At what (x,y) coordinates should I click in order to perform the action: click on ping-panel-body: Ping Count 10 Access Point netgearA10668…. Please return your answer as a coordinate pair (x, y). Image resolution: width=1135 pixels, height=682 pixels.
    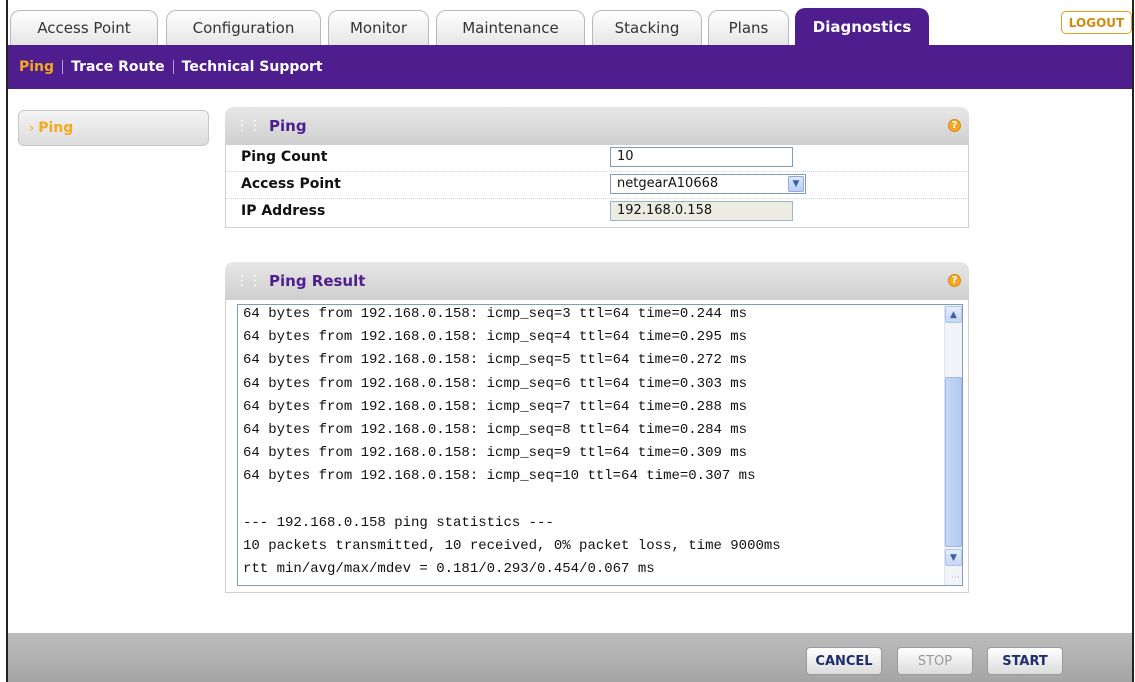
    Looking at the image, I should click on (597, 186).